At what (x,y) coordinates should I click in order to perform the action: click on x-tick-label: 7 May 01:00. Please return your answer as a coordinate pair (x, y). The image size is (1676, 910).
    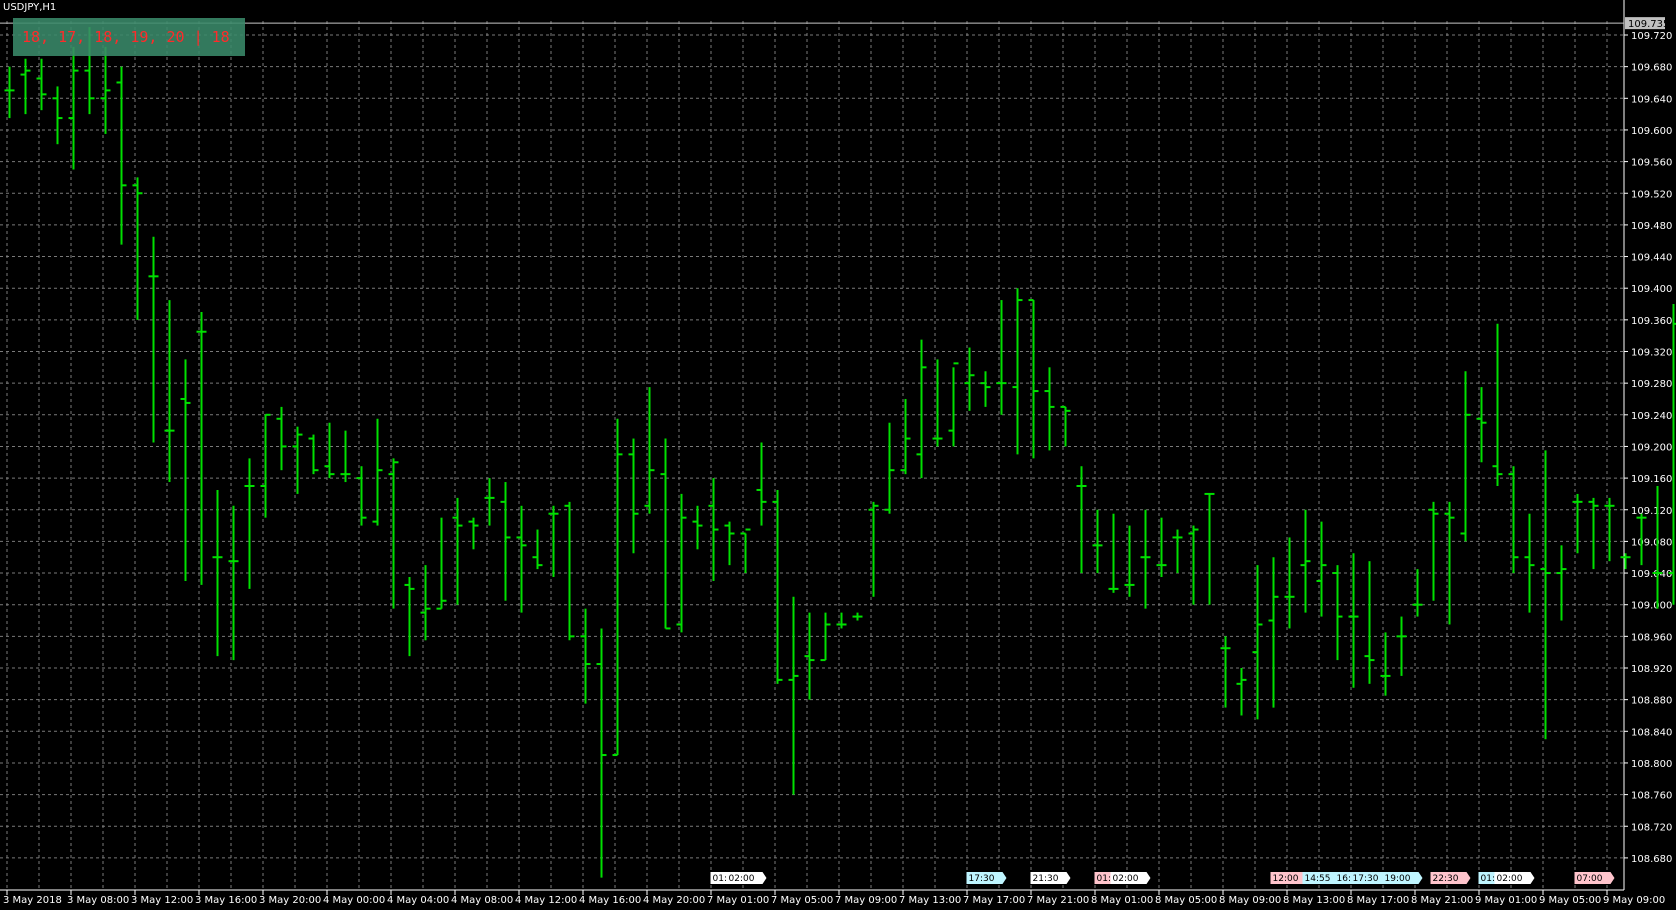
    Looking at the image, I should click on (738, 900).